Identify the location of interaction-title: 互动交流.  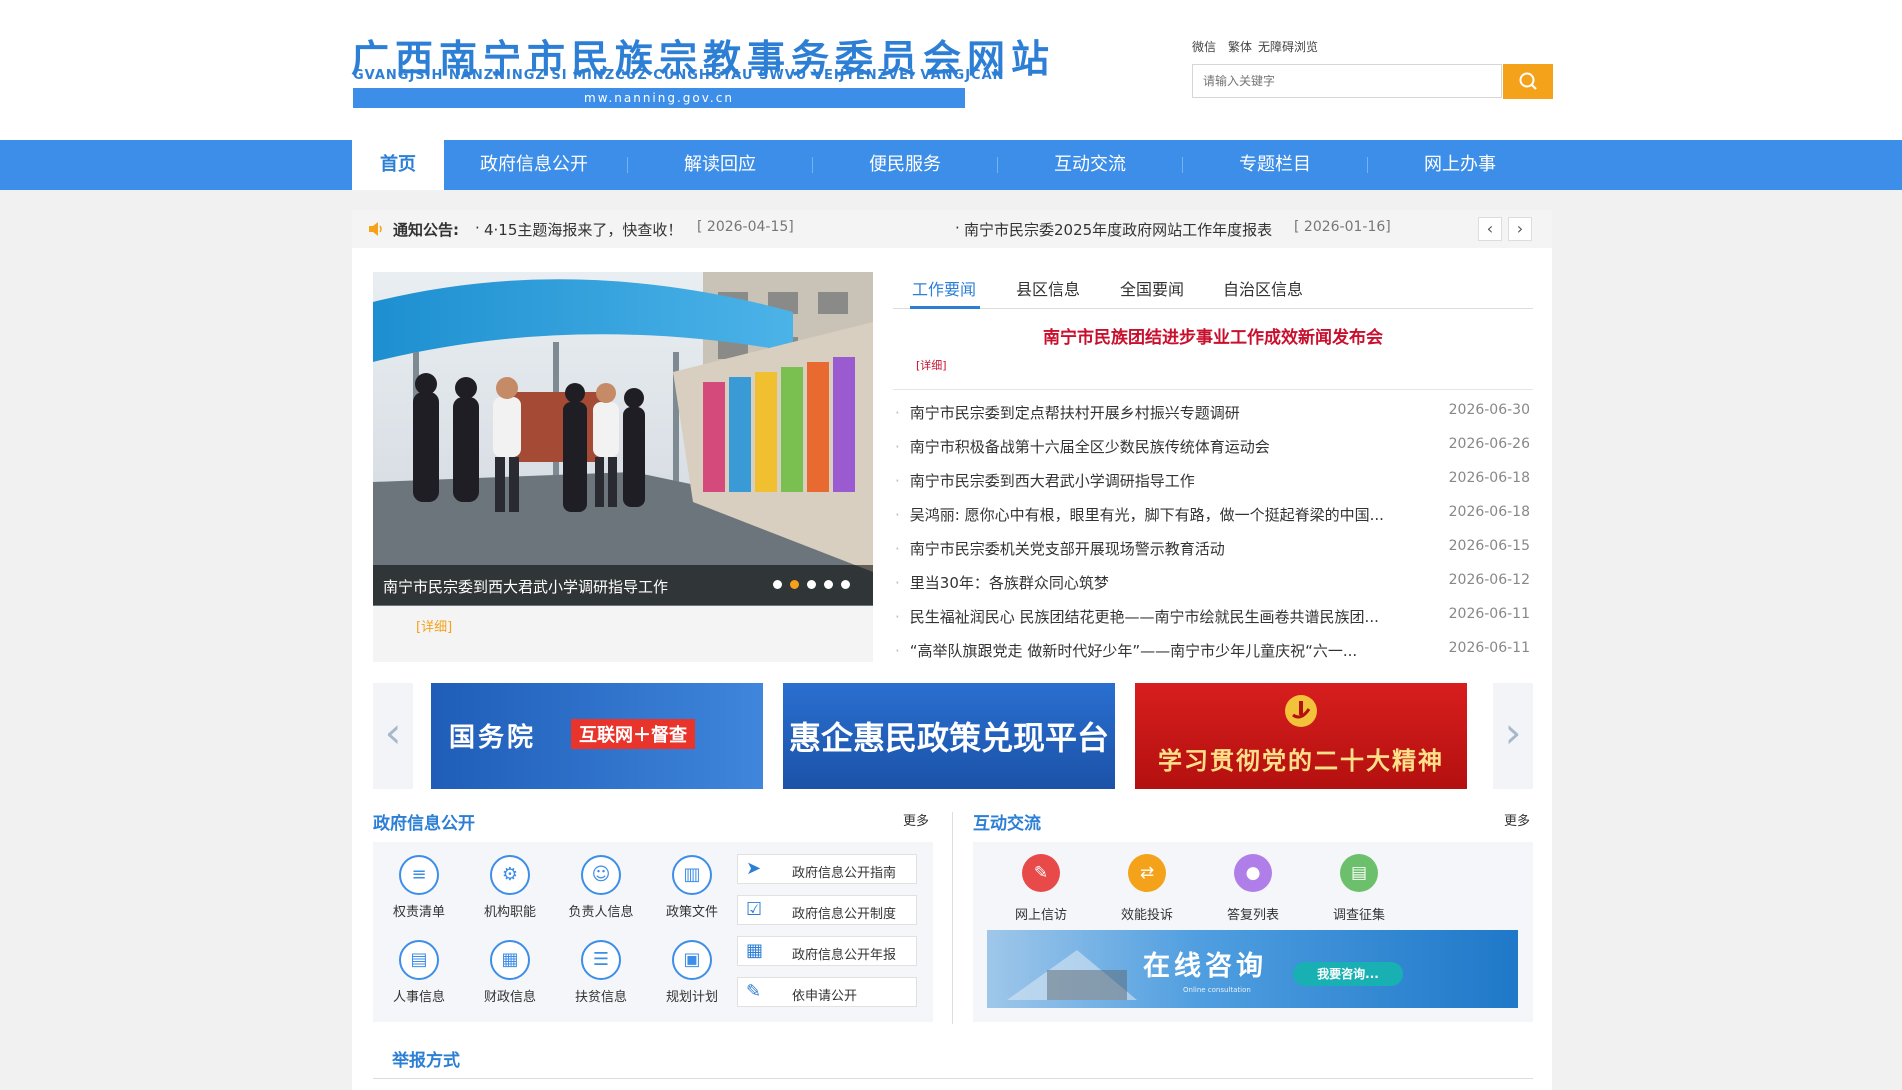
(1007, 821).